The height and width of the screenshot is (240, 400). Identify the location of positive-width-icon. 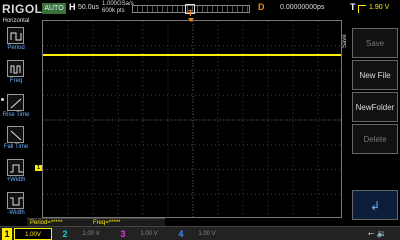
(15, 167).